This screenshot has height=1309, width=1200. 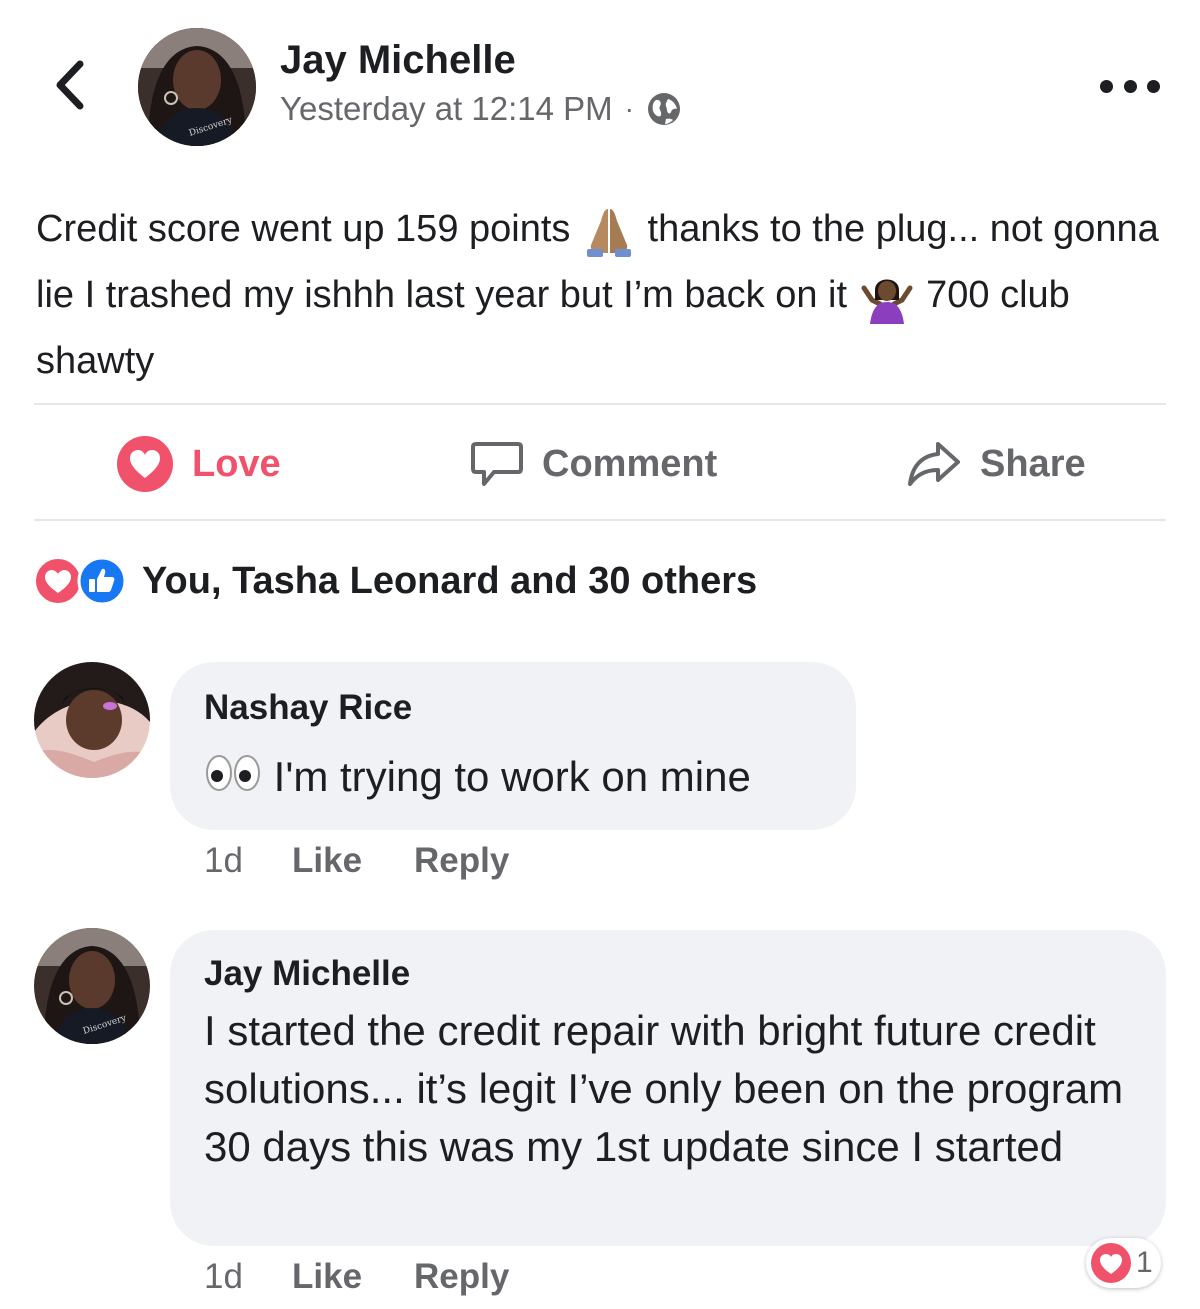 I want to click on post-author-name: Jay Michelle, so click(x=398, y=60).